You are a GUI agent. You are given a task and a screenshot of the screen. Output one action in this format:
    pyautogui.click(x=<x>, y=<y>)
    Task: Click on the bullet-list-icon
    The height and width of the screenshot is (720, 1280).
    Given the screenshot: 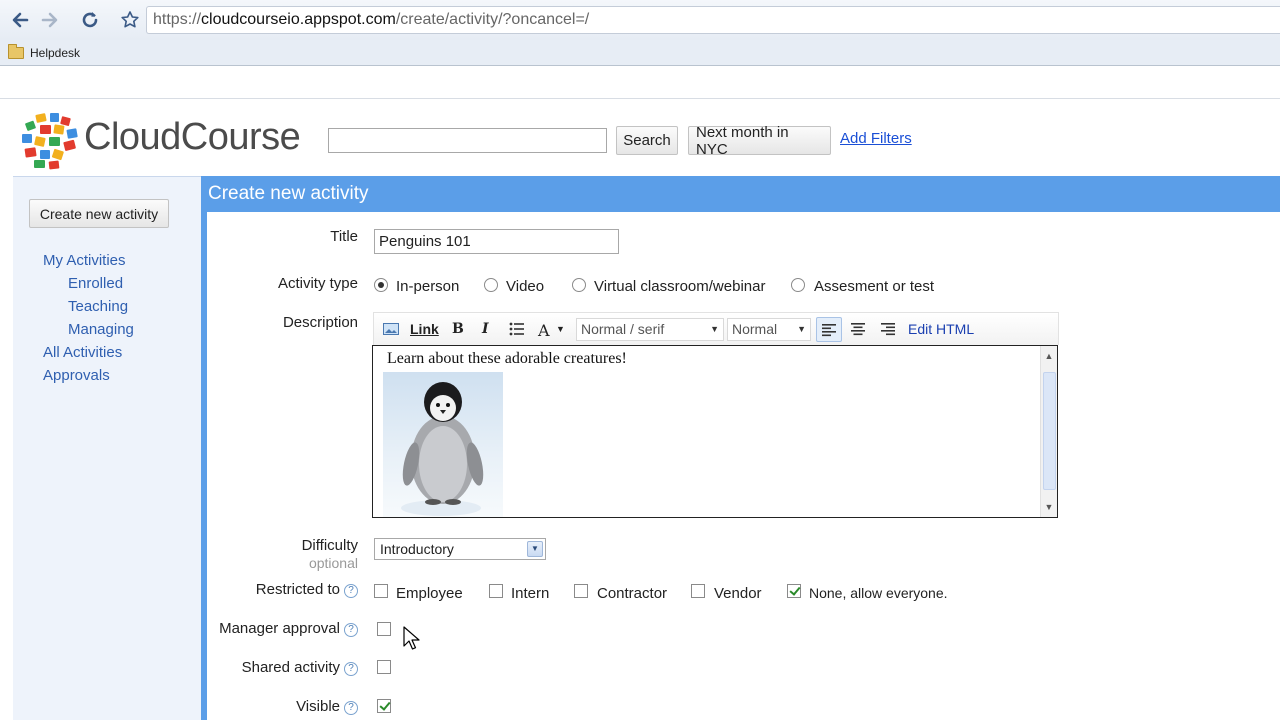 What is the action you would take?
    pyautogui.click(x=517, y=329)
    